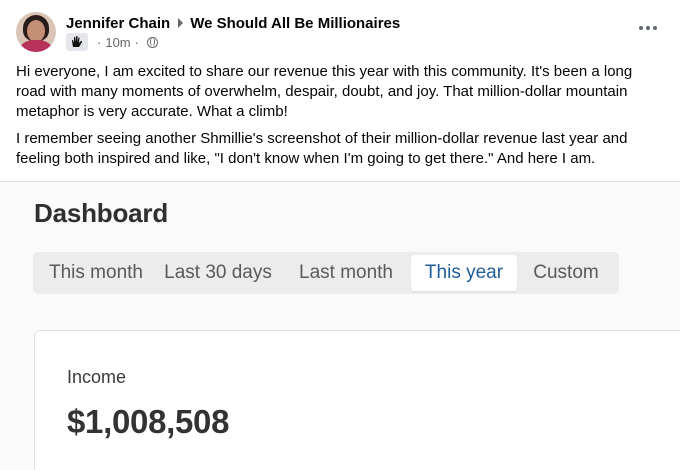 This screenshot has width=680, height=470. What do you see at coordinates (148, 421) in the screenshot?
I see `income-value: $1,008,508` at bounding box center [148, 421].